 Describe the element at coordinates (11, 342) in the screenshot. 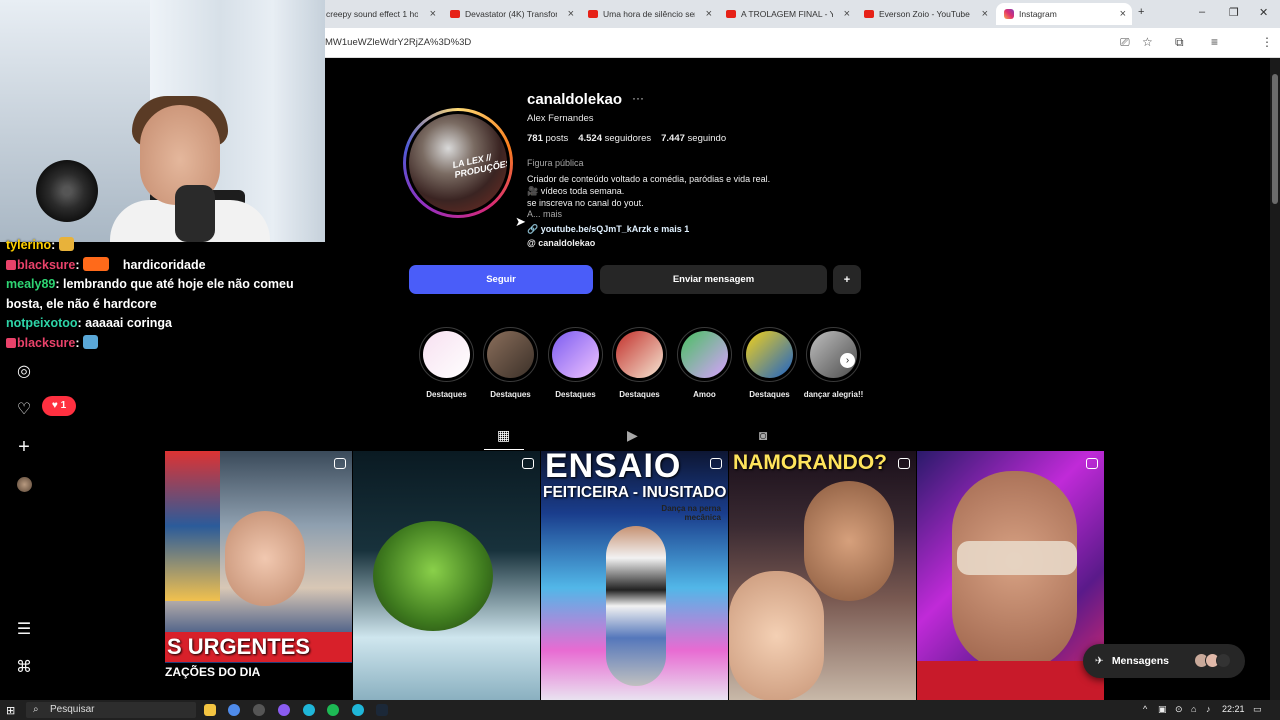

I see `badge-icon` at that location.